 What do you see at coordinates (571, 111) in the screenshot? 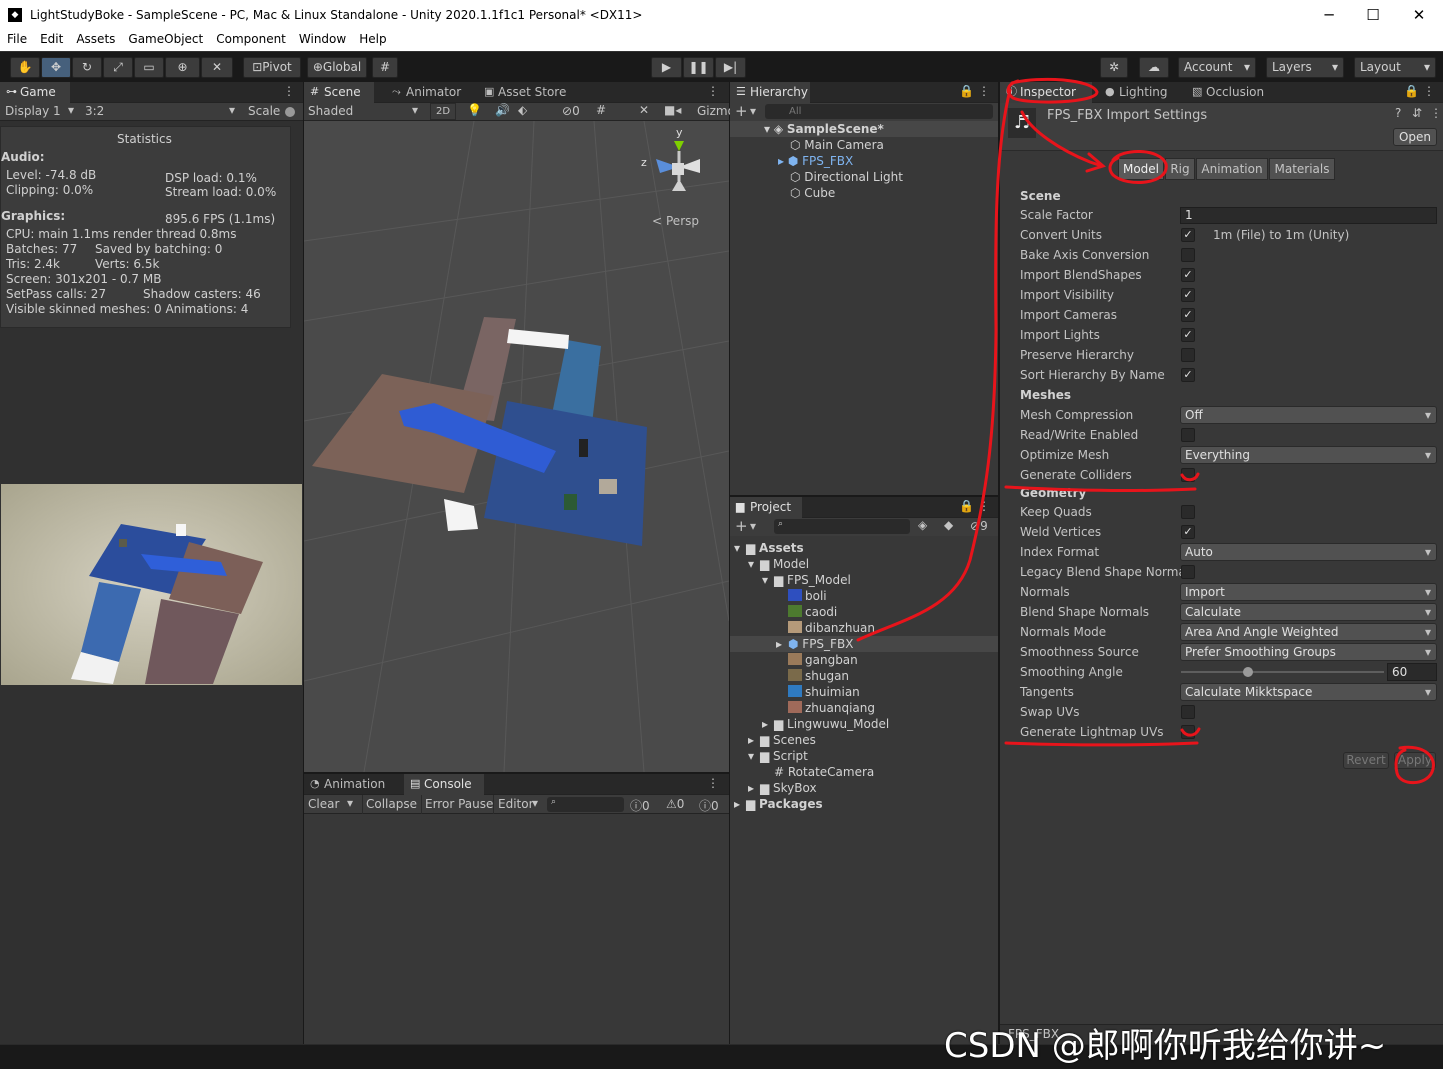
I see `hidden-objects-icon: ⊘0` at bounding box center [571, 111].